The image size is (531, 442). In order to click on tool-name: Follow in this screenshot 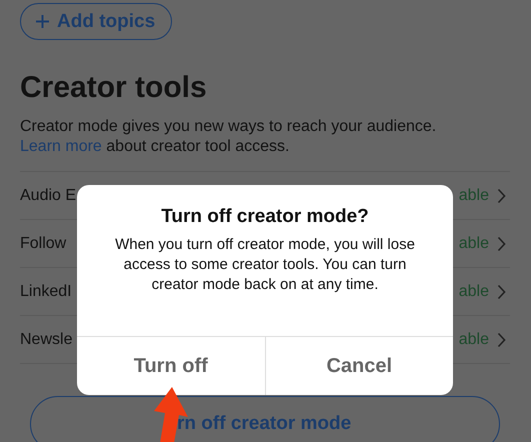, I will do `click(43, 243)`.